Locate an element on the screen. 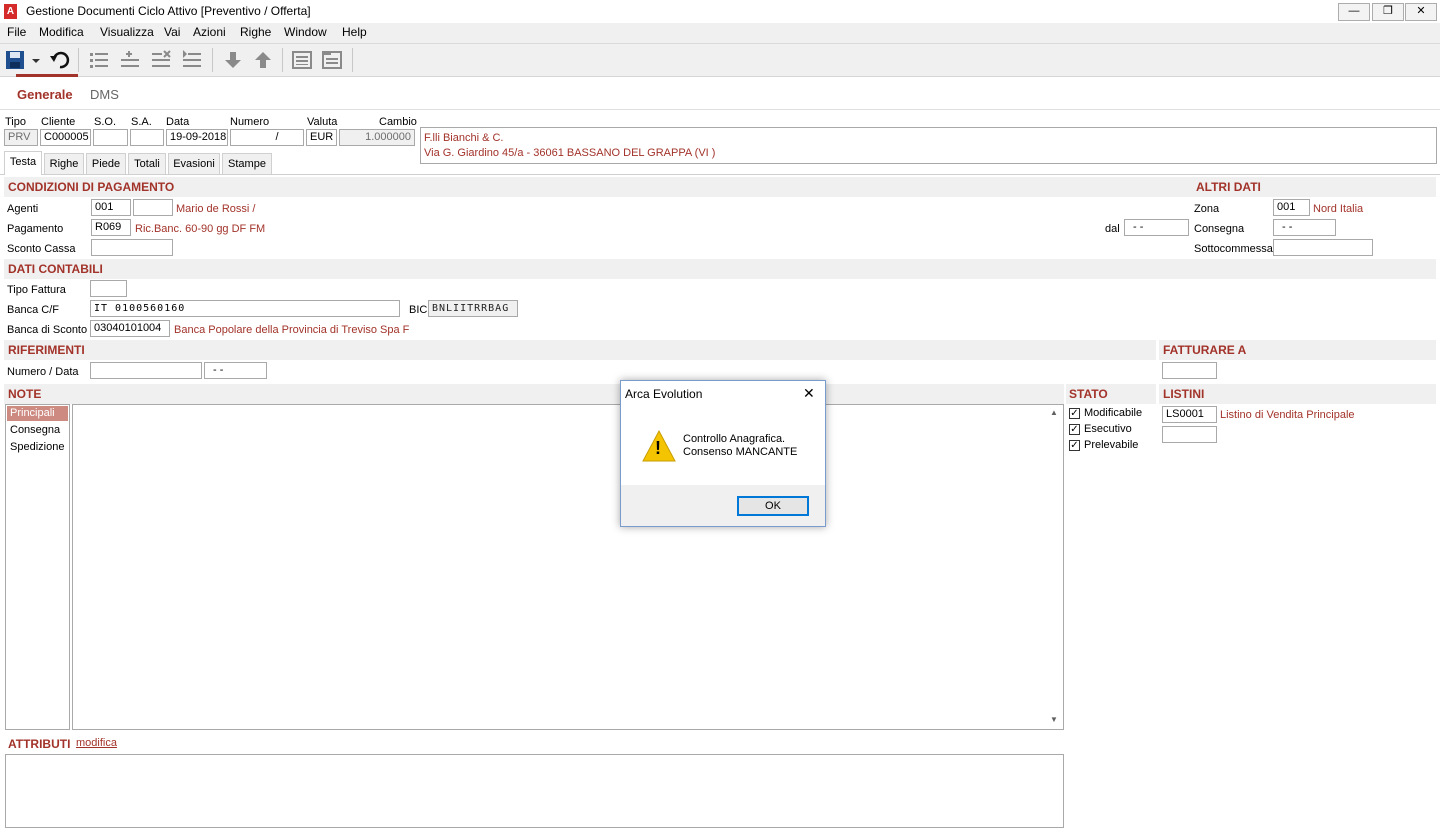  zona-code-field: 001 is located at coordinates (1291, 207).